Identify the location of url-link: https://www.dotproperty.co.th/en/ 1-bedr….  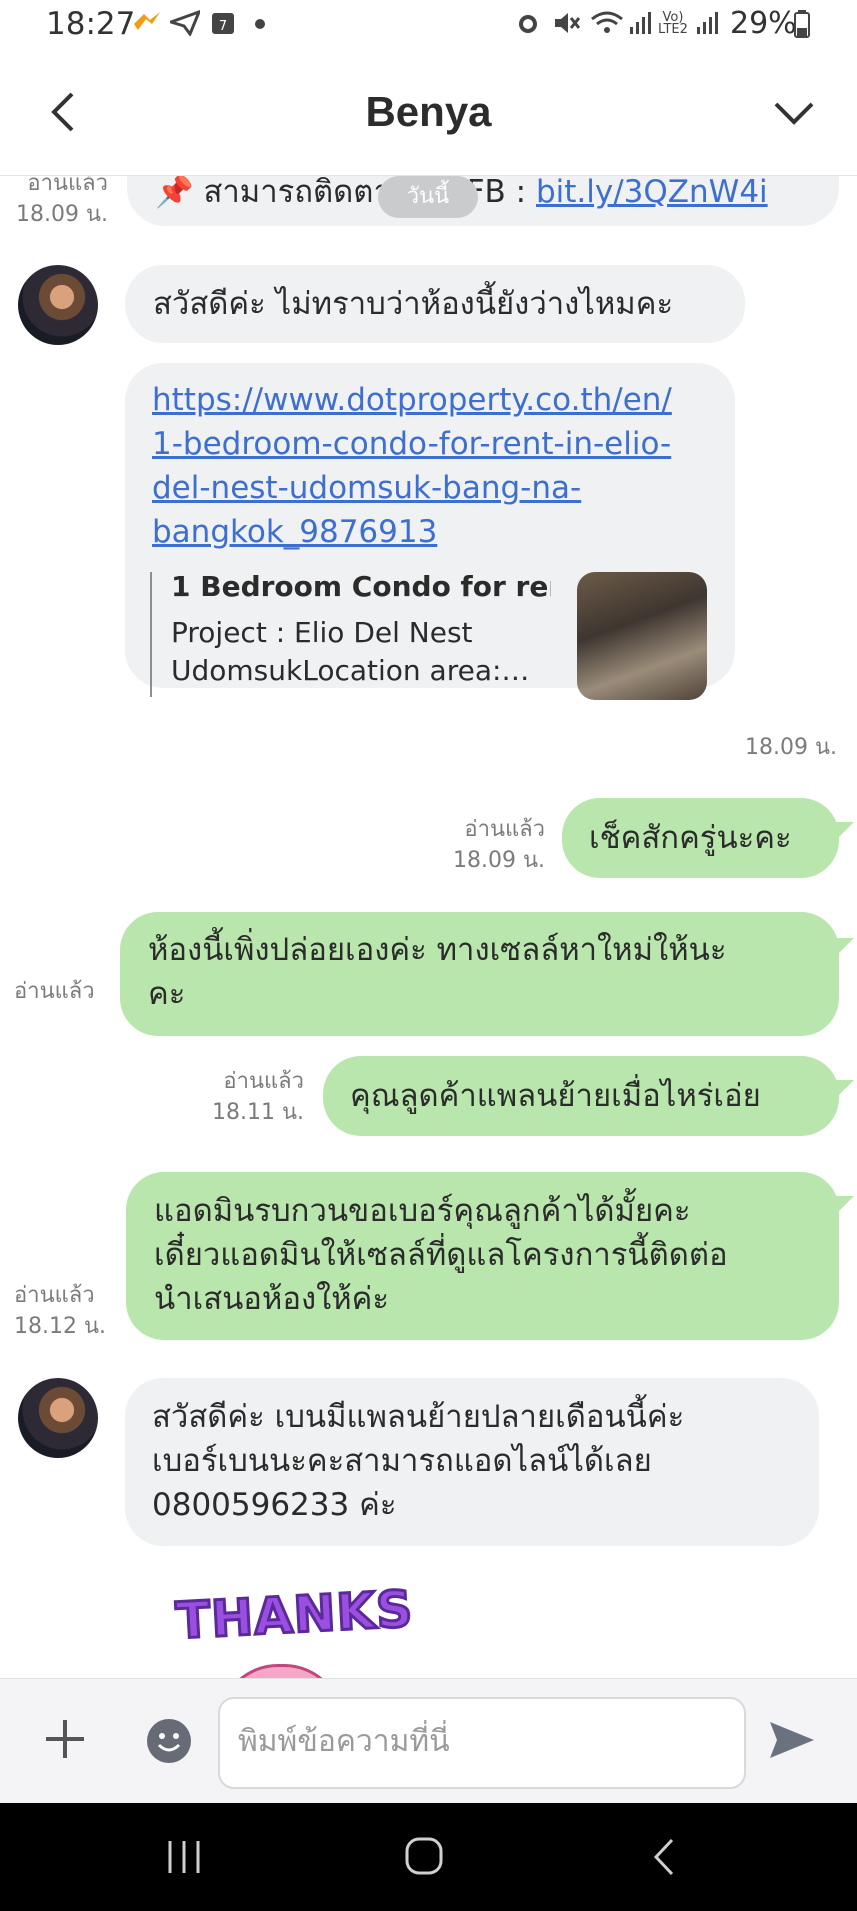
(412, 466).